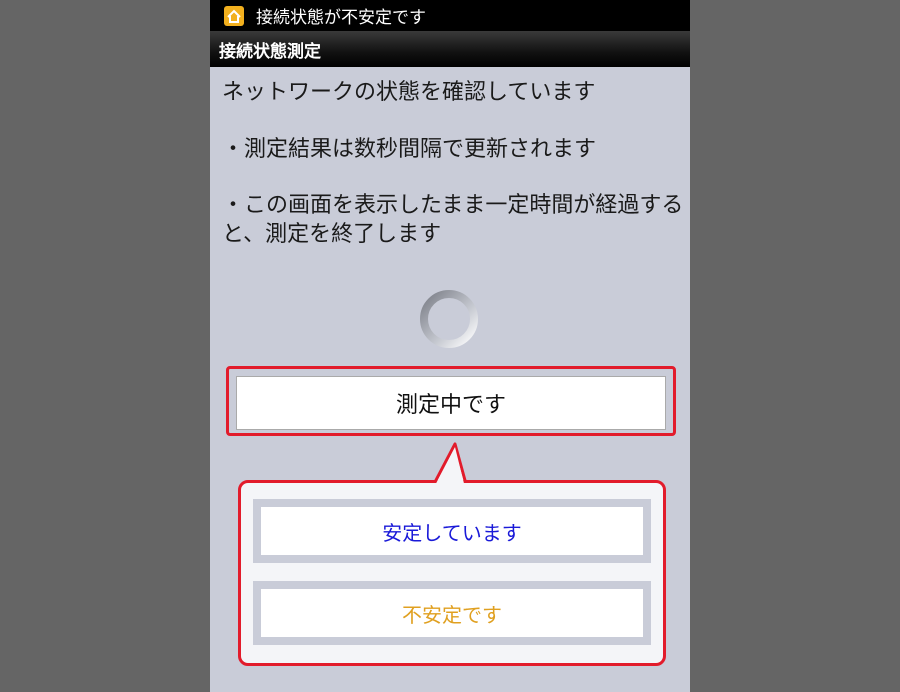 This screenshot has width=900, height=692. Describe the element at coordinates (449, 319) in the screenshot. I see `loading-spinner-icon` at that location.